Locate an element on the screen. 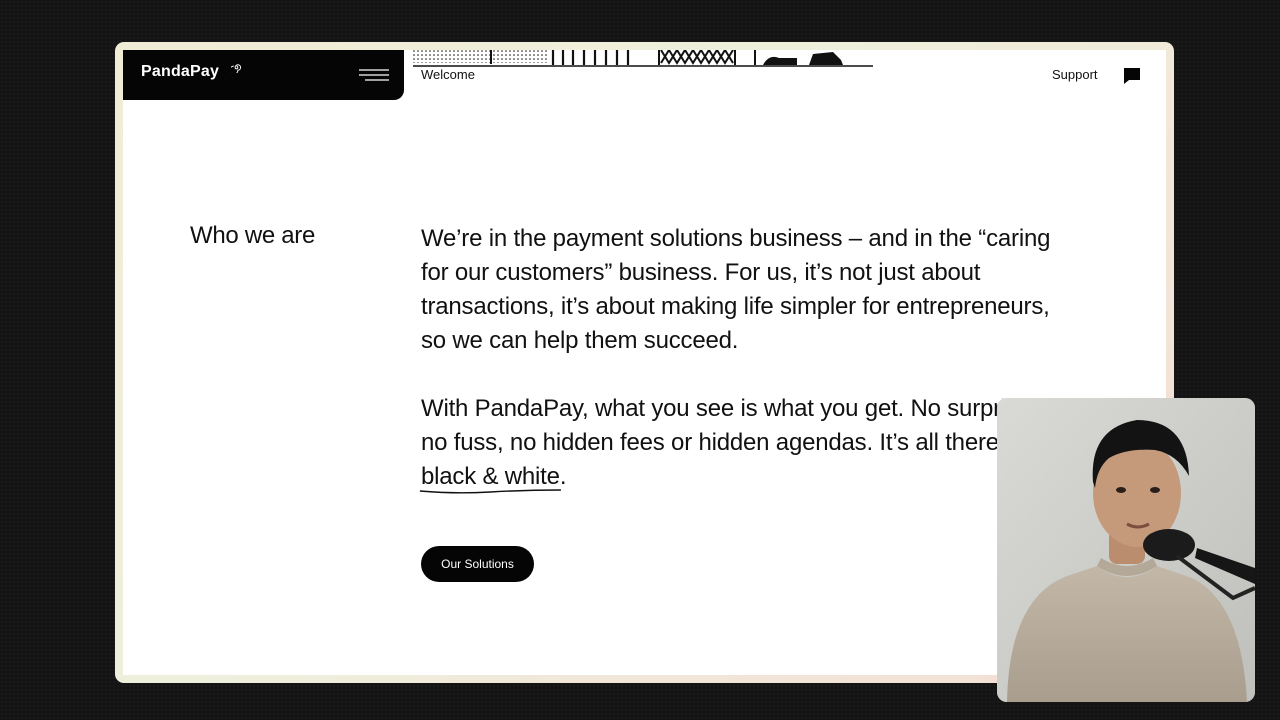 The width and height of the screenshot is (1280, 720). brand-bar: PandaPay is located at coordinates (263, 75).